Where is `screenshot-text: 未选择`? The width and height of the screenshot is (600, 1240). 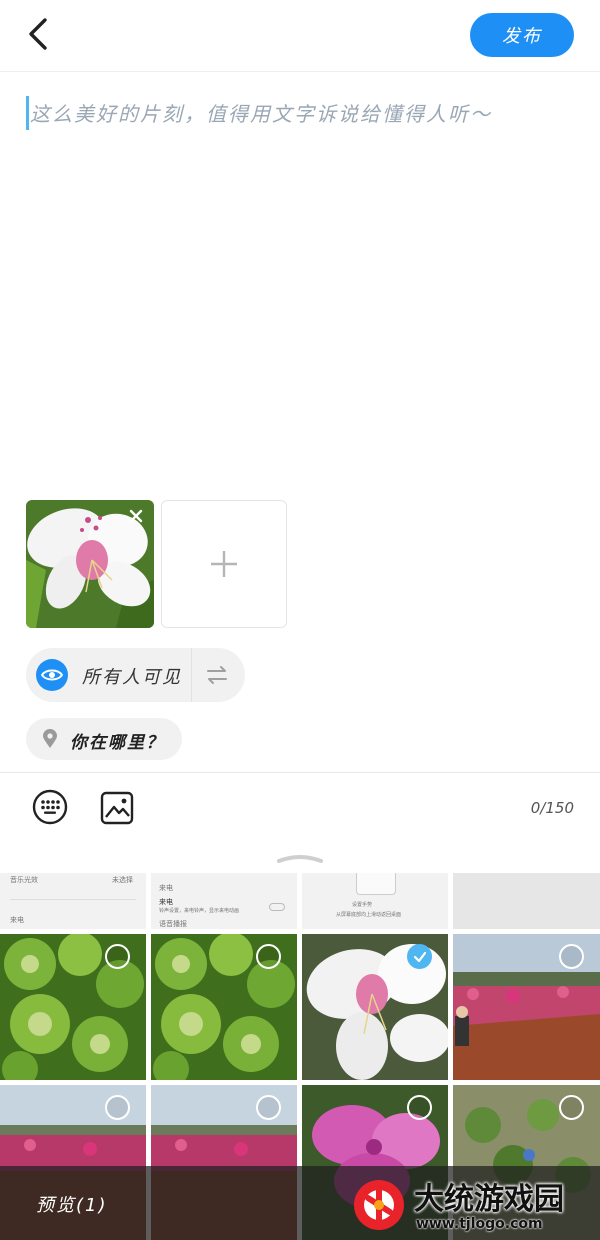 screenshot-text: 未选择 is located at coordinates (122, 880).